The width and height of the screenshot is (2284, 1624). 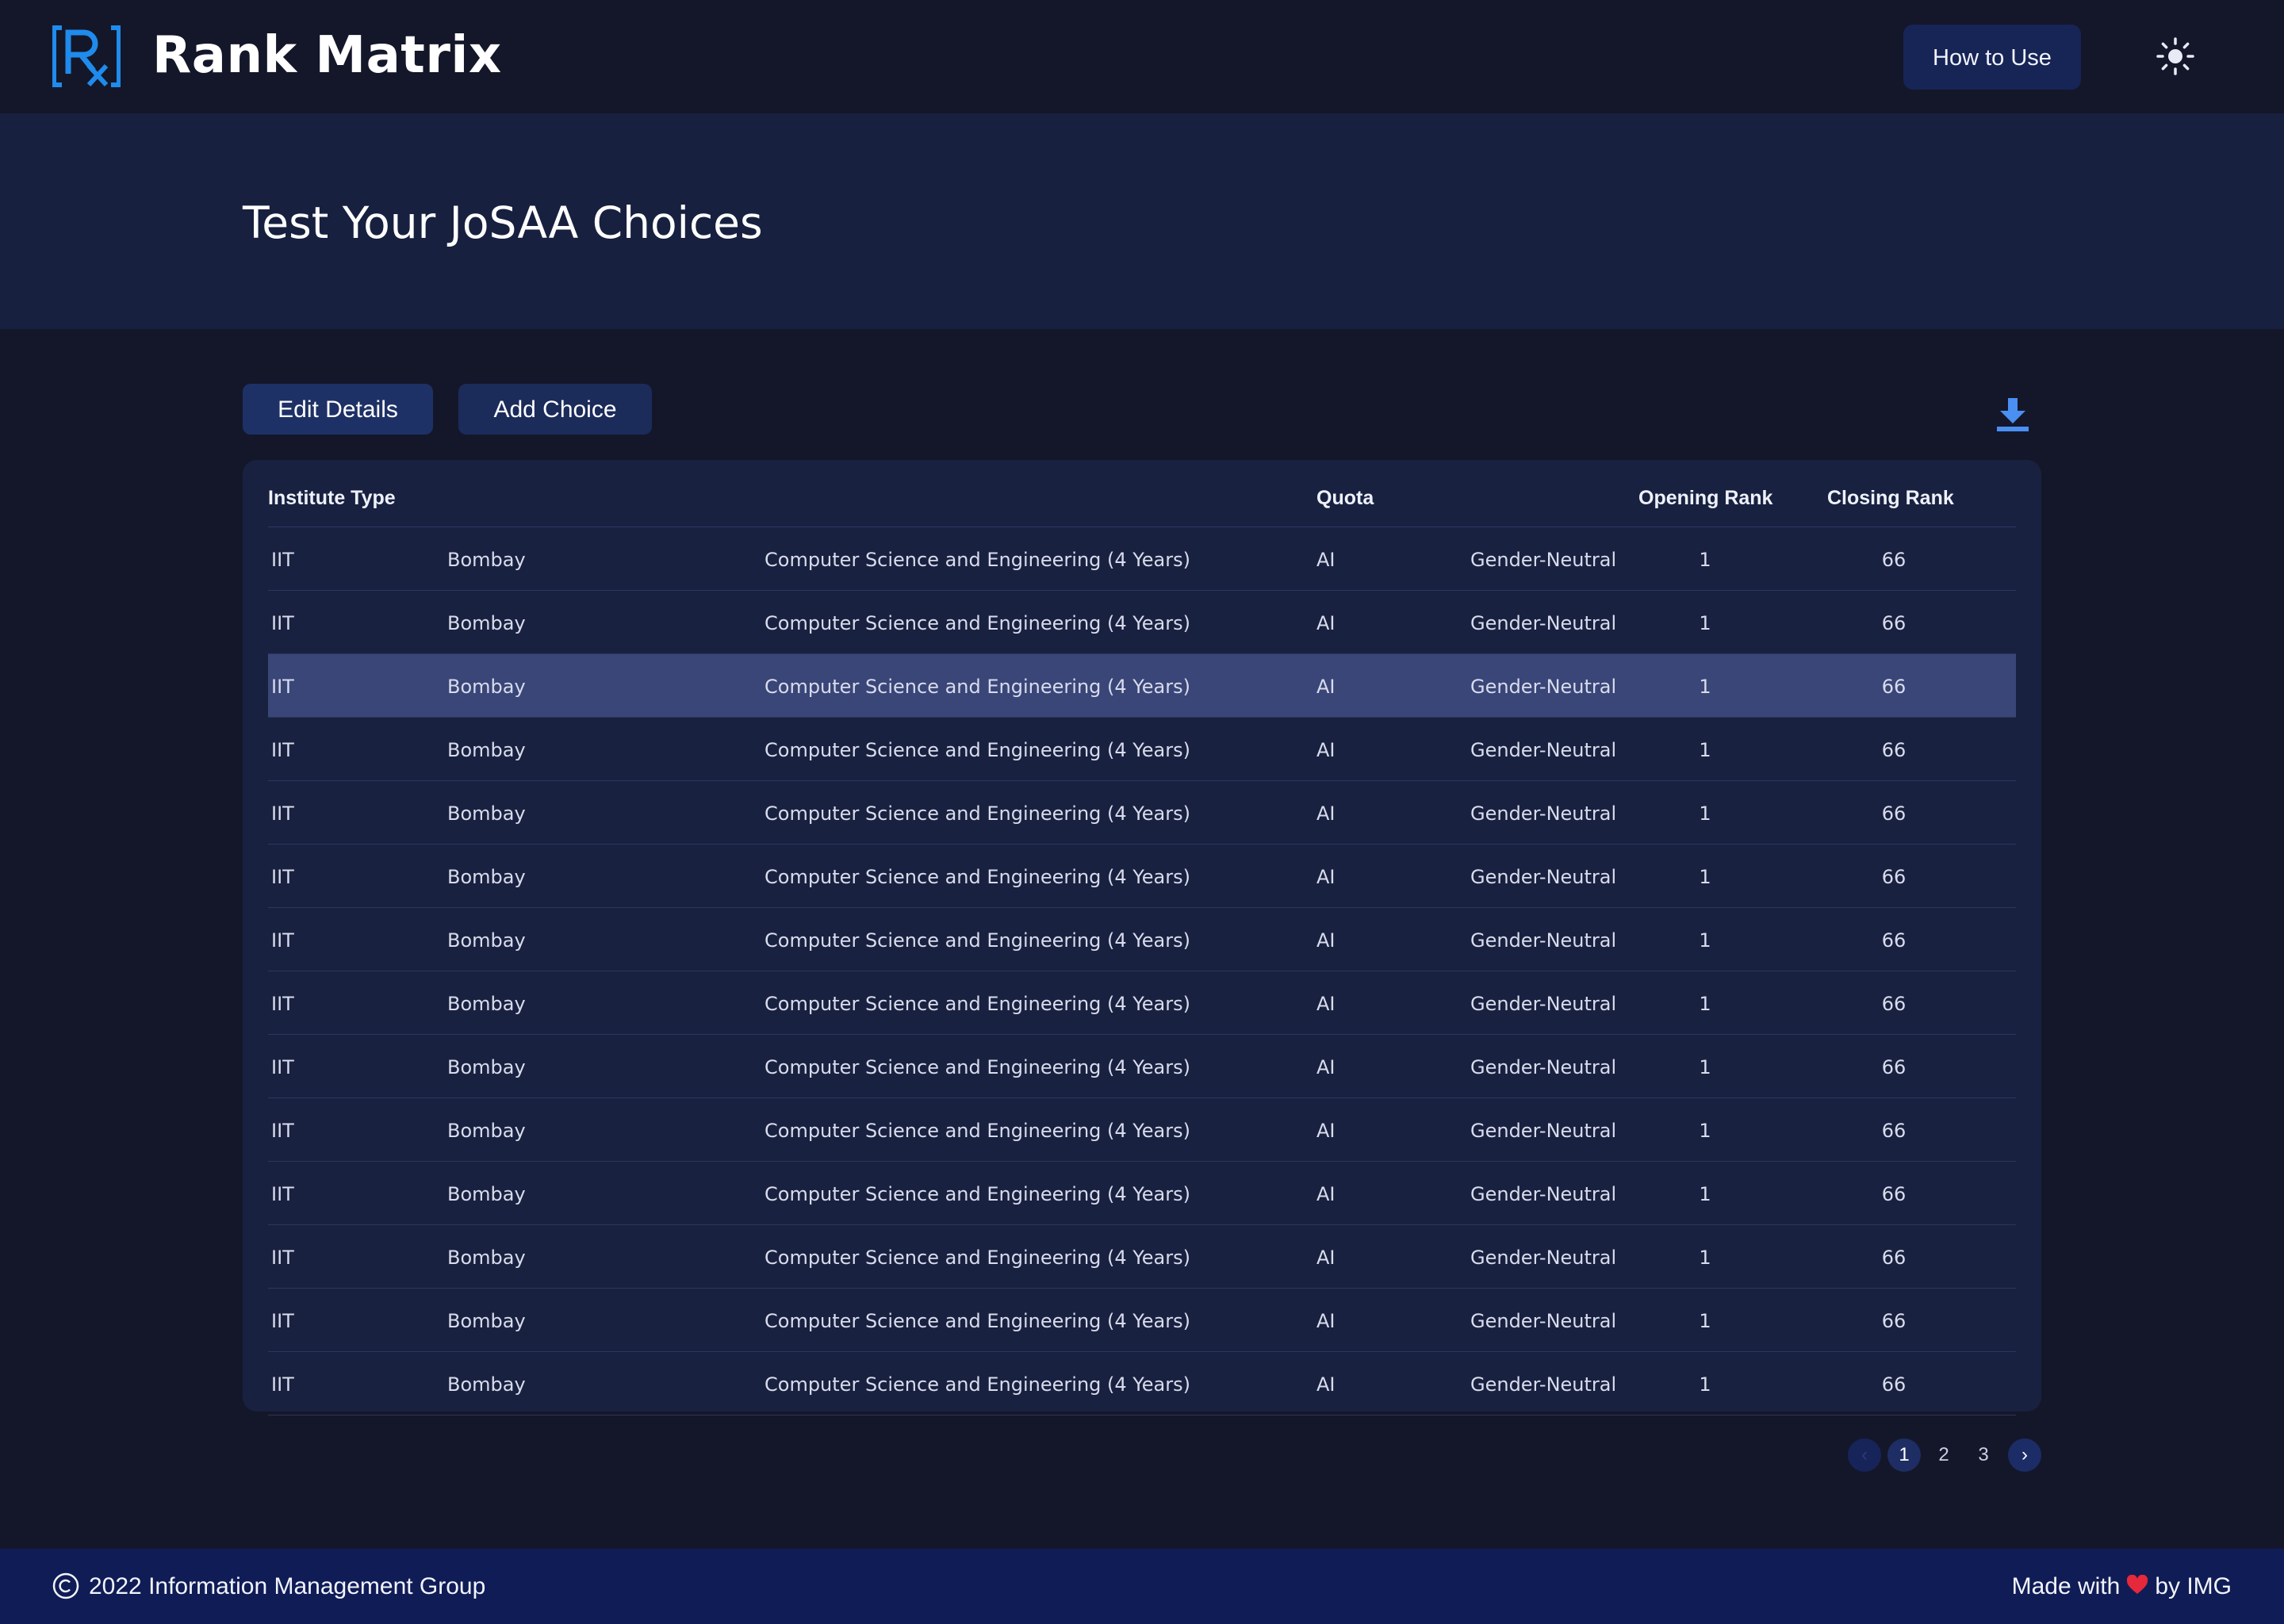 What do you see at coordinates (2175, 56) in the screenshot?
I see `sun-icon` at bounding box center [2175, 56].